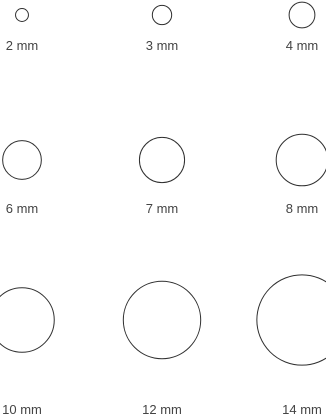 The height and width of the screenshot is (420, 326). Describe the element at coordinates (302, 15) in the screenshot. I see `size-circle-4mm` at that location.